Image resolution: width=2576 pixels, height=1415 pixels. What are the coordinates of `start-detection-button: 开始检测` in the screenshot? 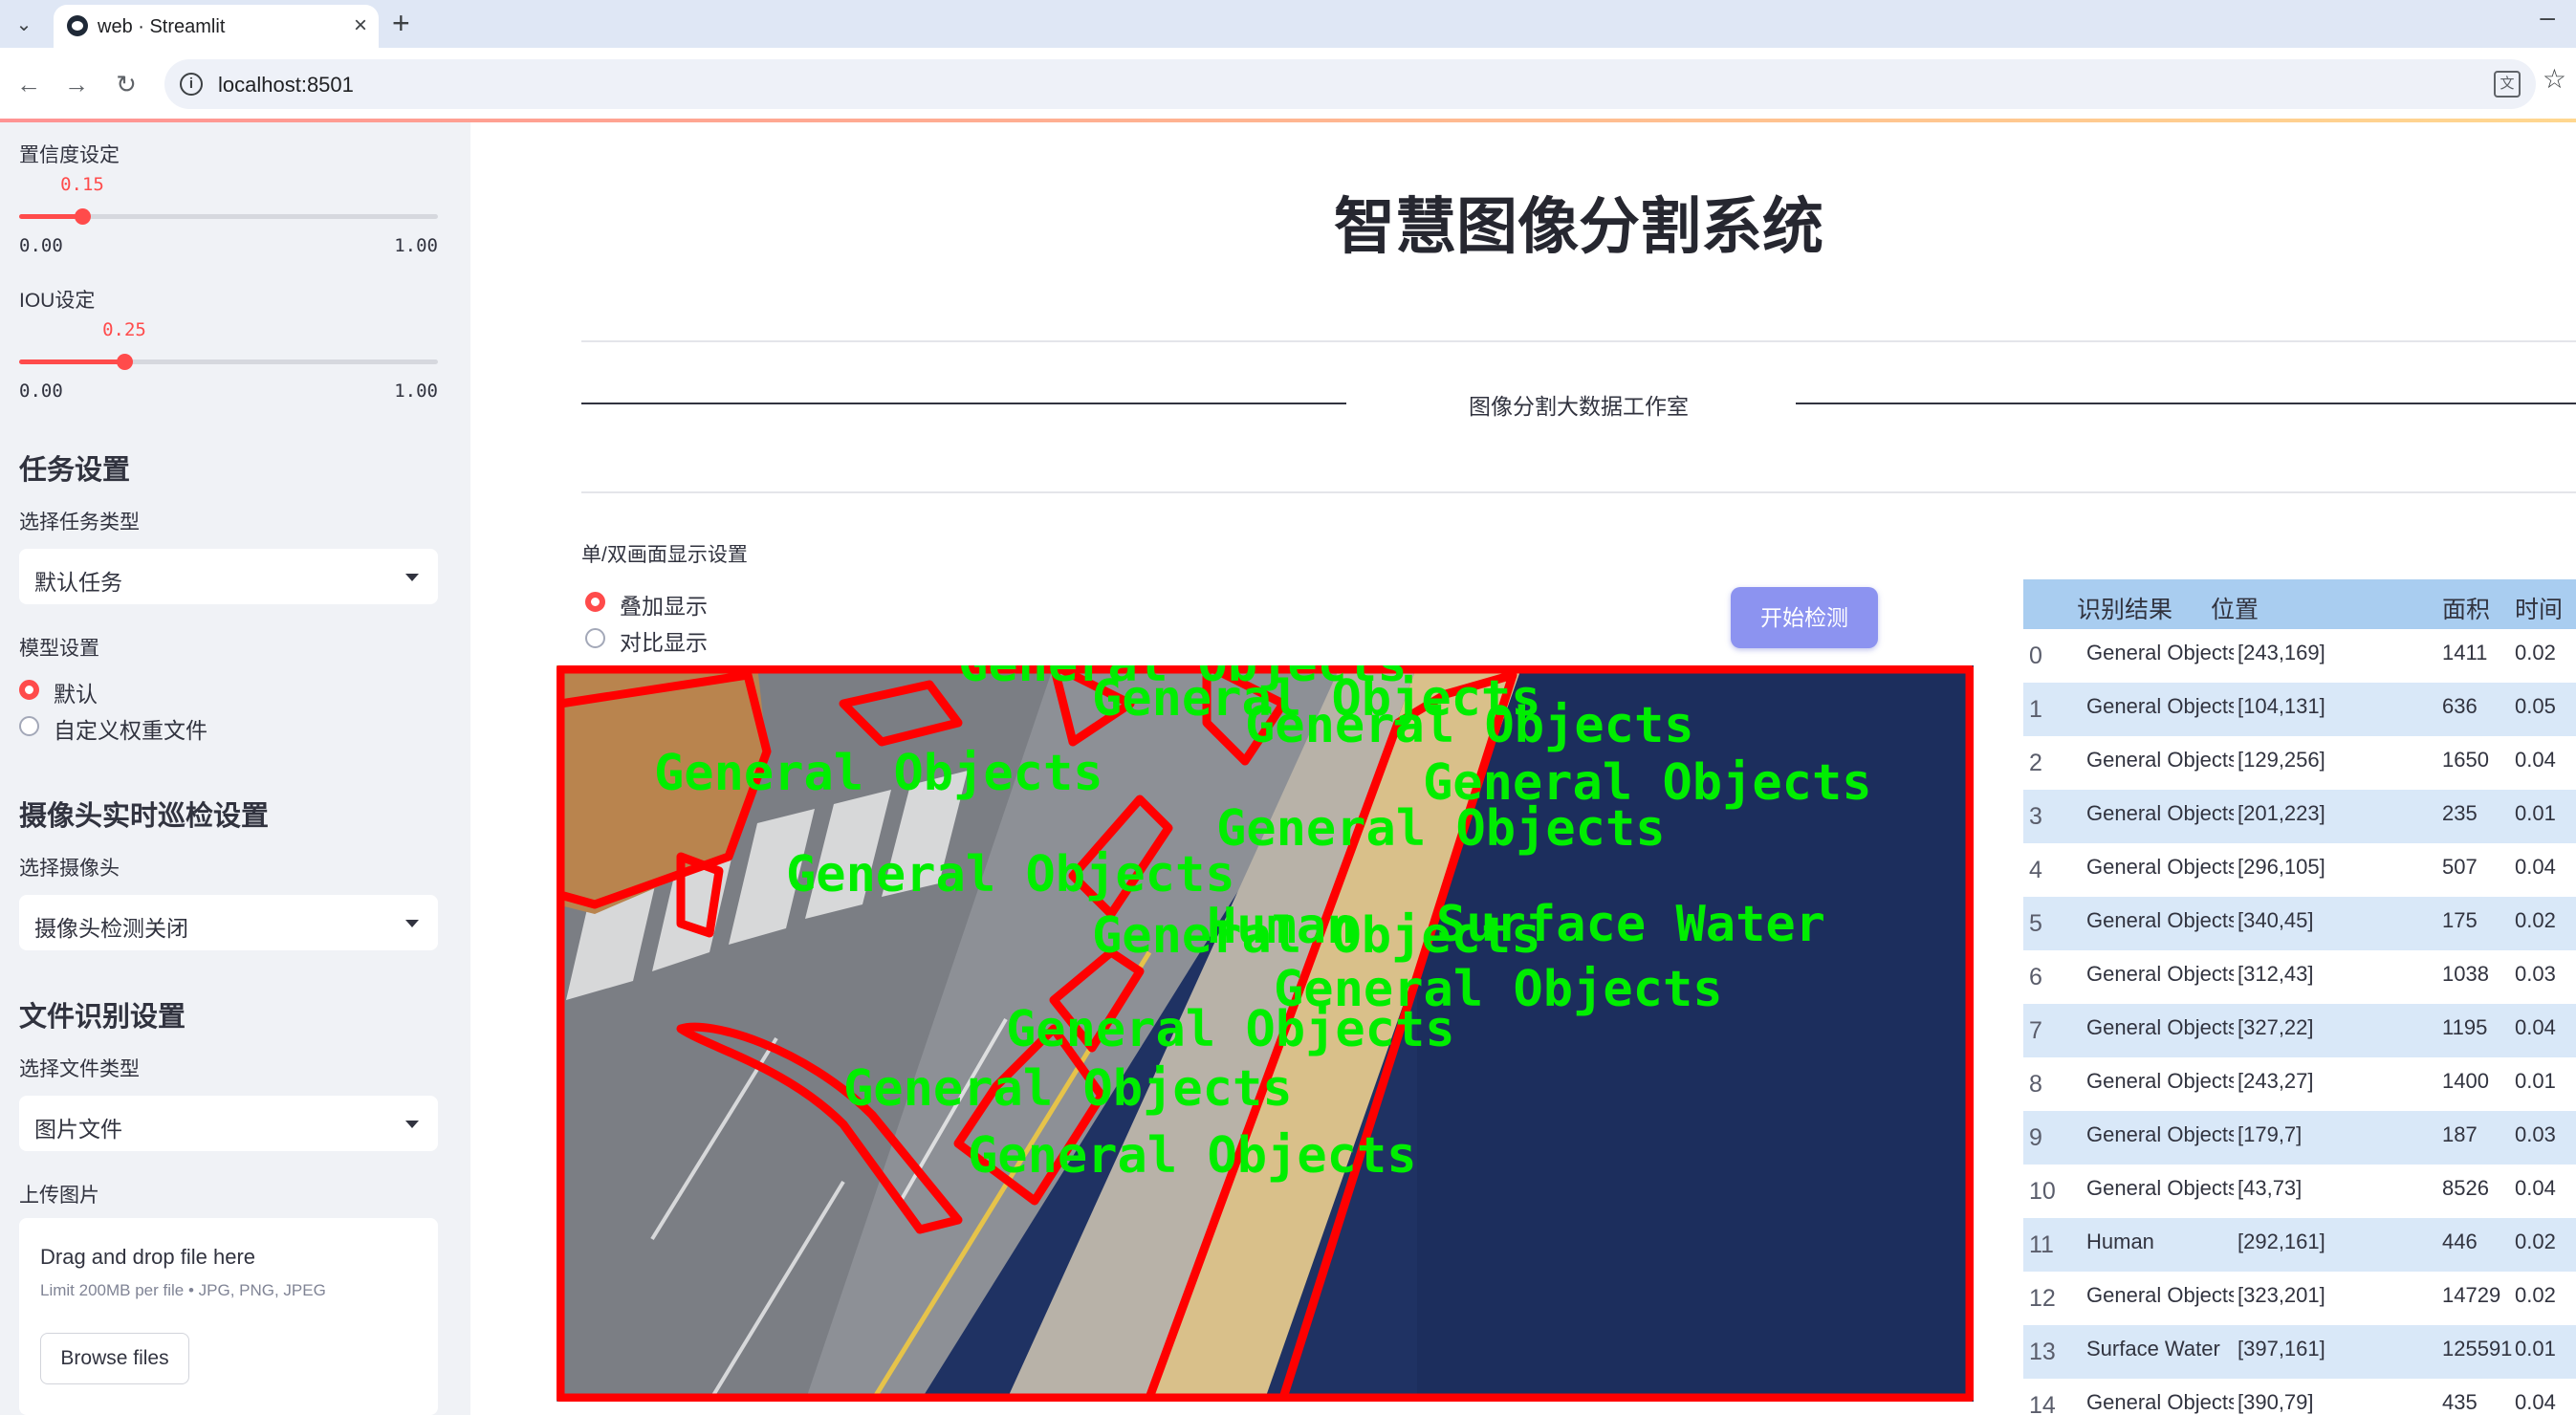 It's located at (1804, 617).